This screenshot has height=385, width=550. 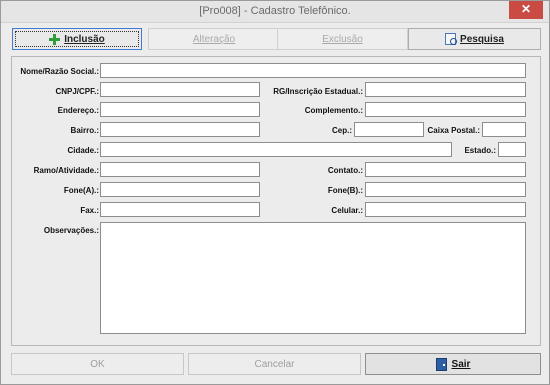 What do you see at coordinates (180, 169) in the screenshot?
I see `ramo-input` at bounding box center [180, 169].